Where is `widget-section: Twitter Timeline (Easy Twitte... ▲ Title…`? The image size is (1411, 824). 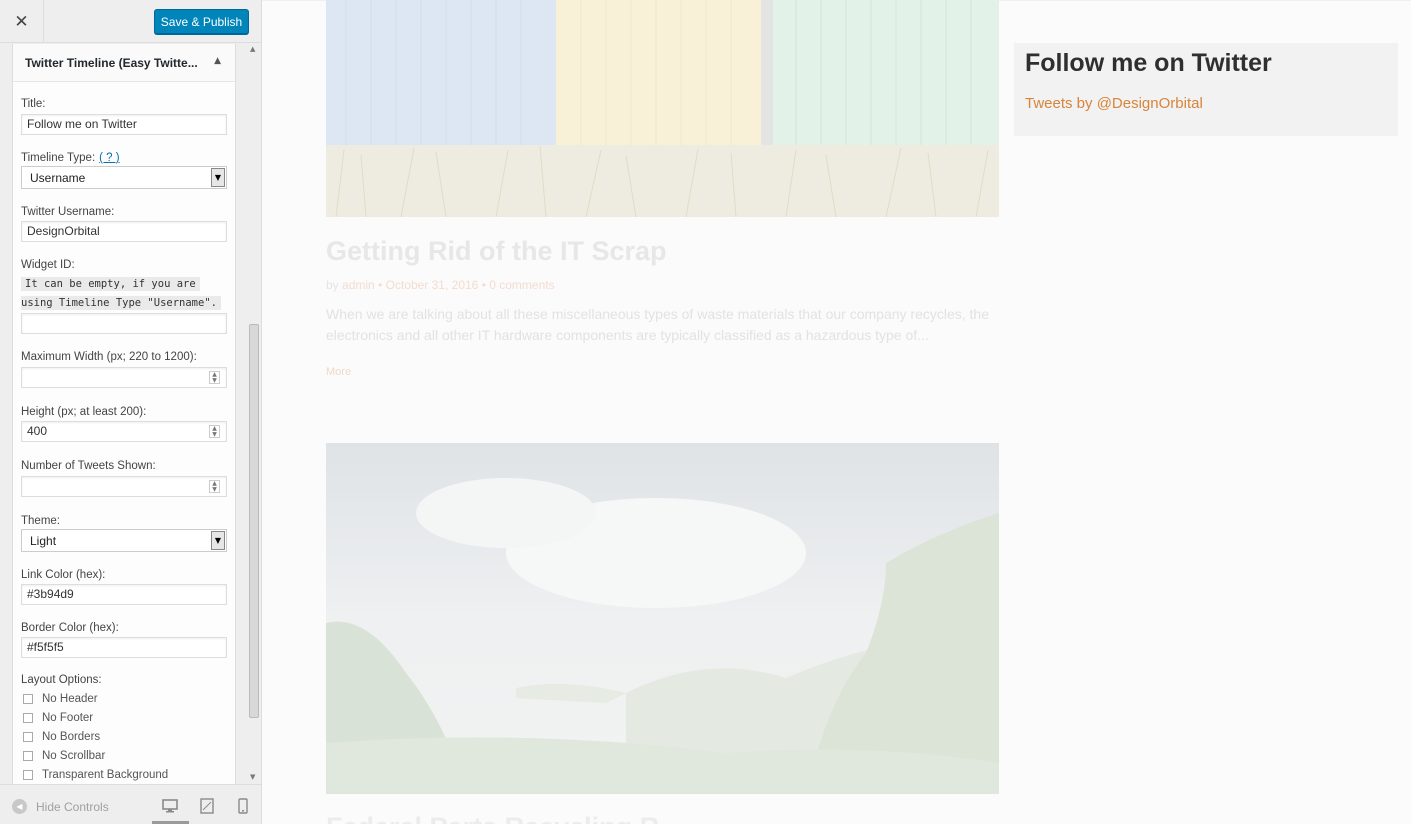
widget-section: Twitter Timeline (Easy Twitte... ▲ Title… is located at coordinates (124, 414).